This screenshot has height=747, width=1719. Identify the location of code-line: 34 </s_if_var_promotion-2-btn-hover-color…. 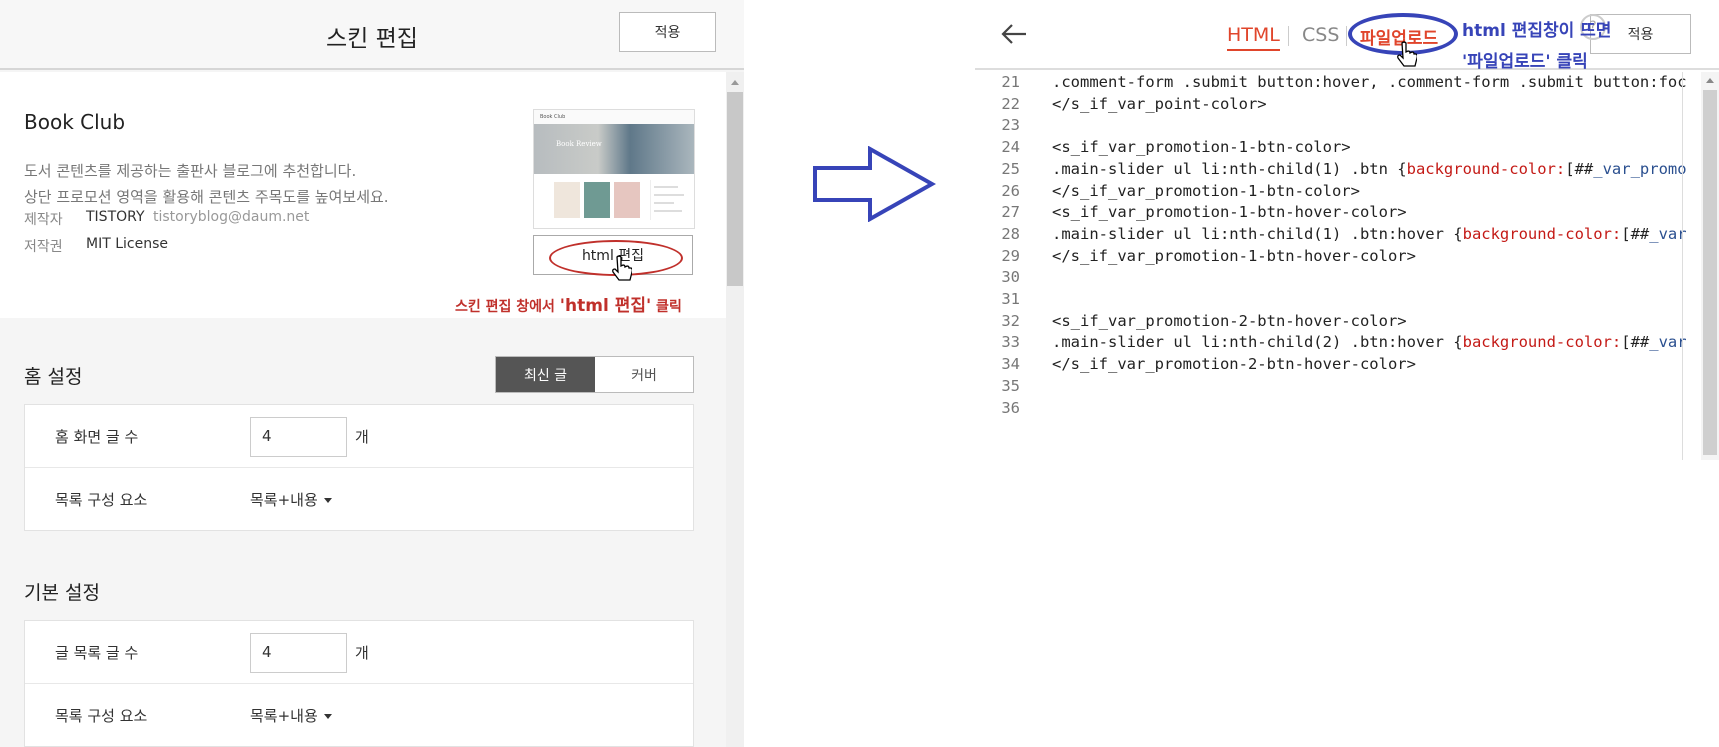
(1330, 367).